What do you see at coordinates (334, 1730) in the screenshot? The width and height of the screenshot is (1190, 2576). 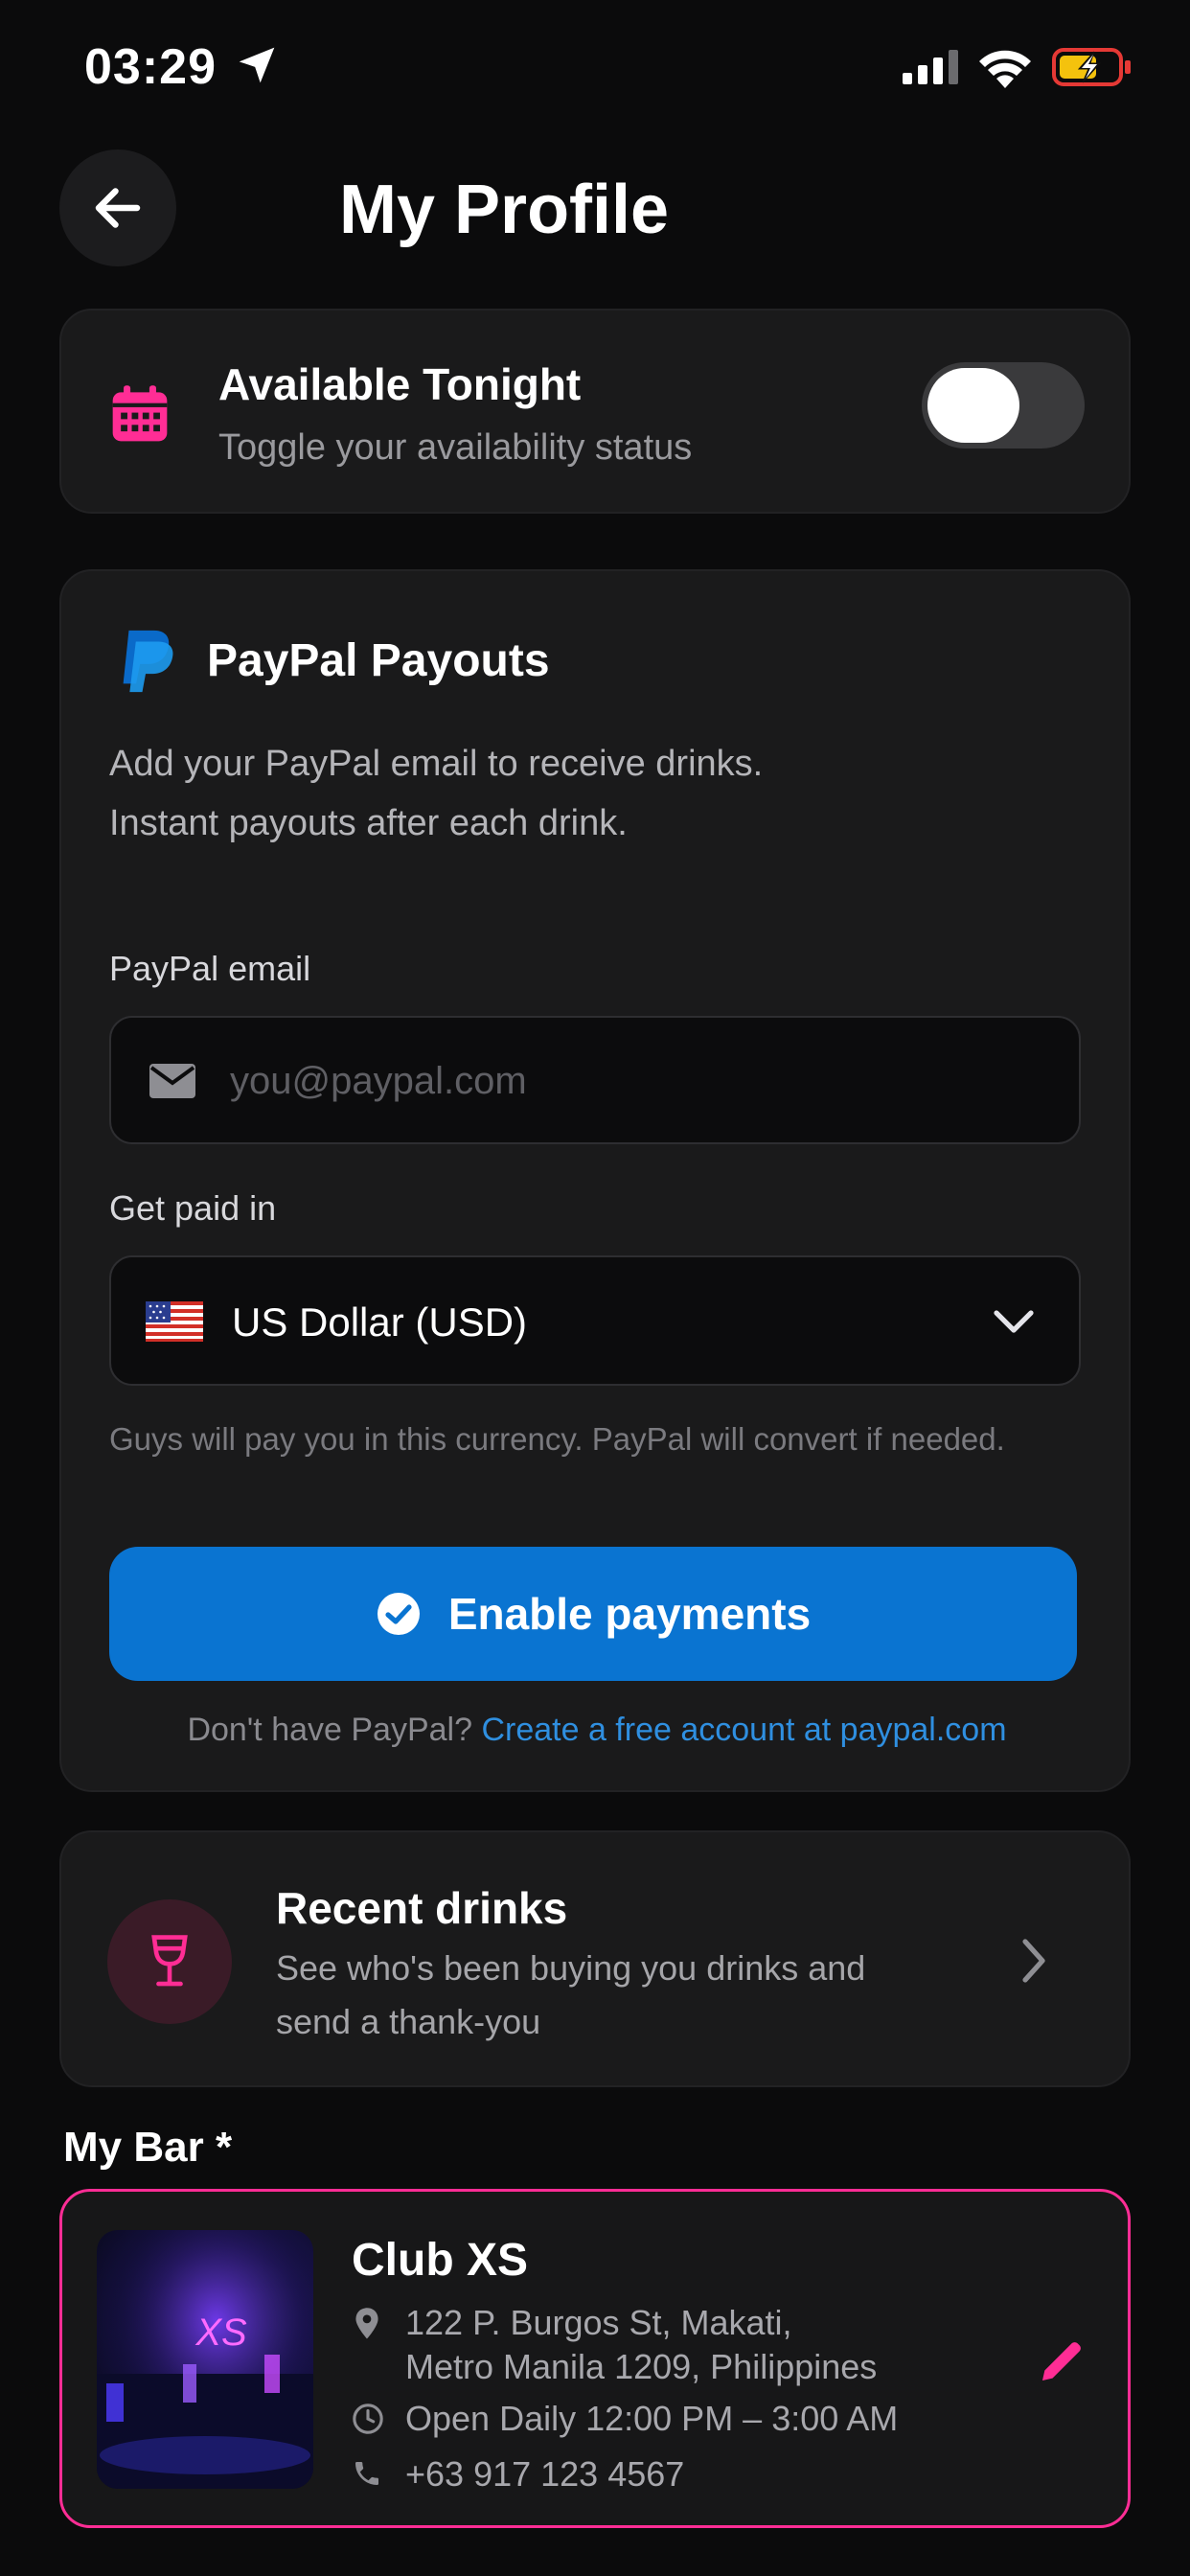 I see `signup-note-text: Don't have PayPal?` at bounding box center [334, 1730].